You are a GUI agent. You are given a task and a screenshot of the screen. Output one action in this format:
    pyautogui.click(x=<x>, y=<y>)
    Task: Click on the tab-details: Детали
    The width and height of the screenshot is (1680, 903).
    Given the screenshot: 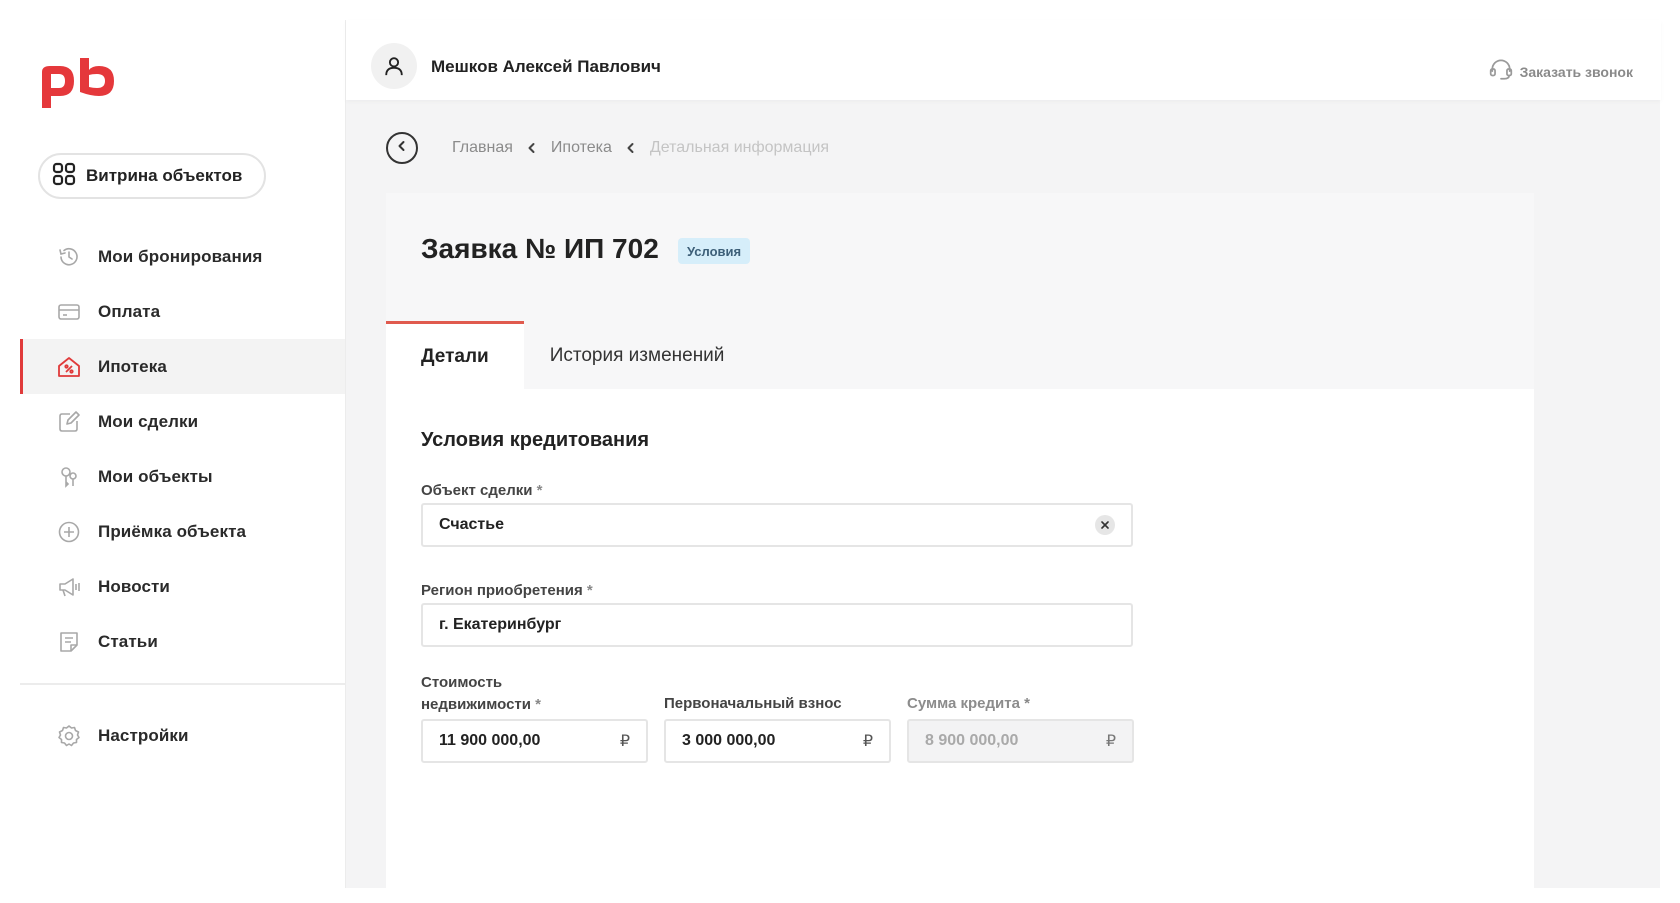 What is the action you would take?
    pyautogui.click(x=455, y=355)
    